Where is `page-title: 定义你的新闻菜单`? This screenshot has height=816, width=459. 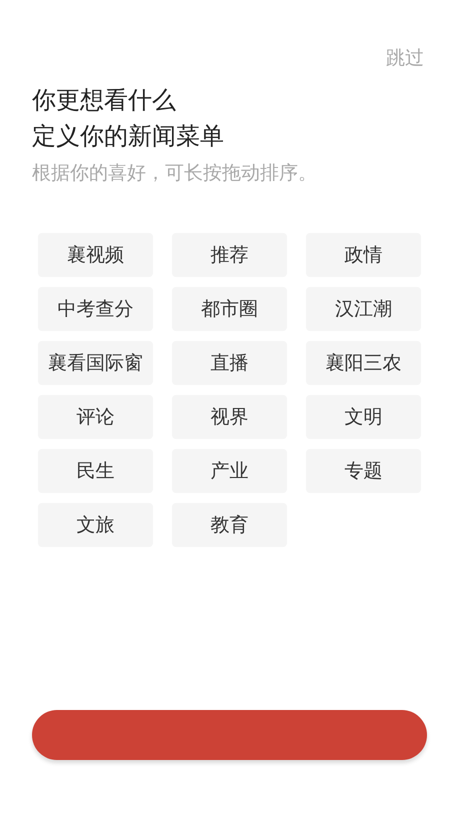
page-title: 定义你的新闻菜单 is located at coordinates (128, 136).